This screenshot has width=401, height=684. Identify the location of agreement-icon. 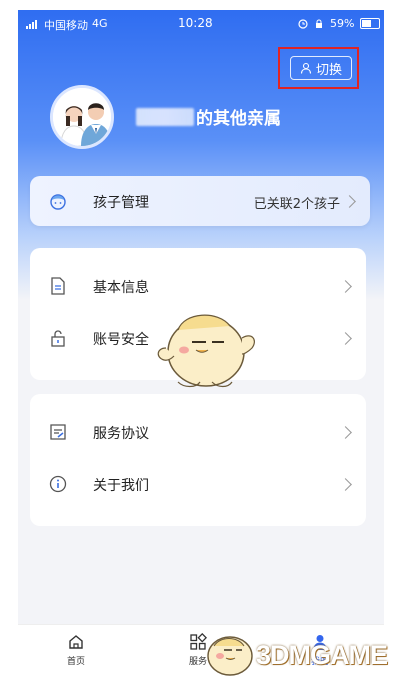
(58, 432).